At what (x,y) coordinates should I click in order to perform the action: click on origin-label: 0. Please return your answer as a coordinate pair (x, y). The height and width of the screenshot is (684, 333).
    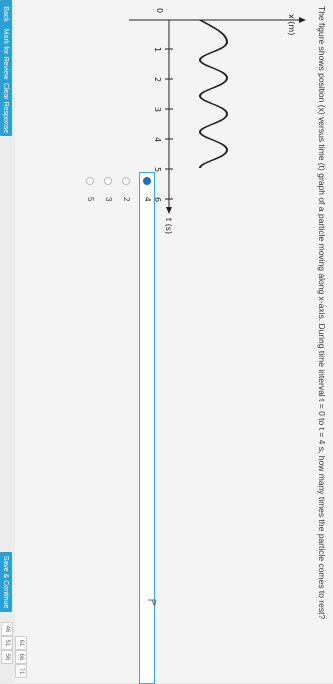
    Looking at the image, I should click on (159, 10).